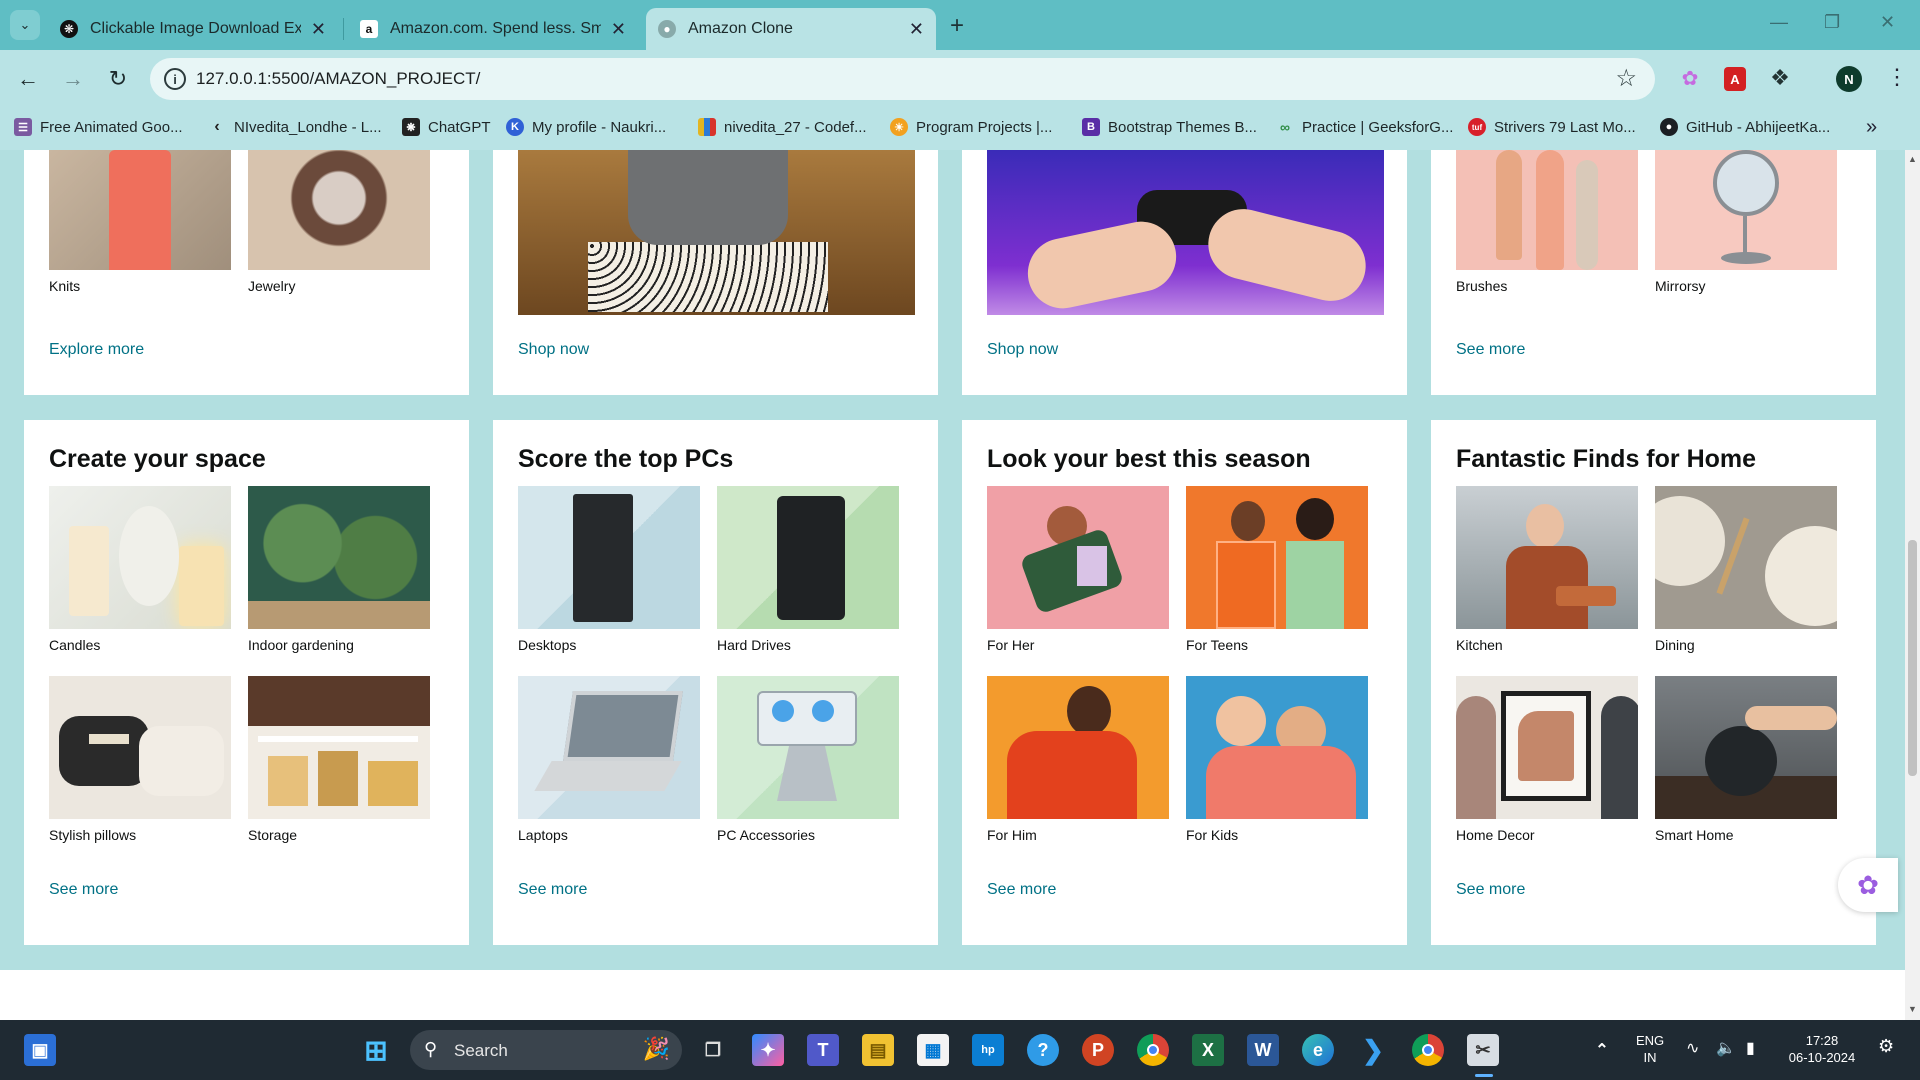 The image size is (1920, 1080). What do you see at coordinates (1912, 1009) in the screenshot?
I see `scroll-down-icon: ▼` at bounding box center [1912, 1009].